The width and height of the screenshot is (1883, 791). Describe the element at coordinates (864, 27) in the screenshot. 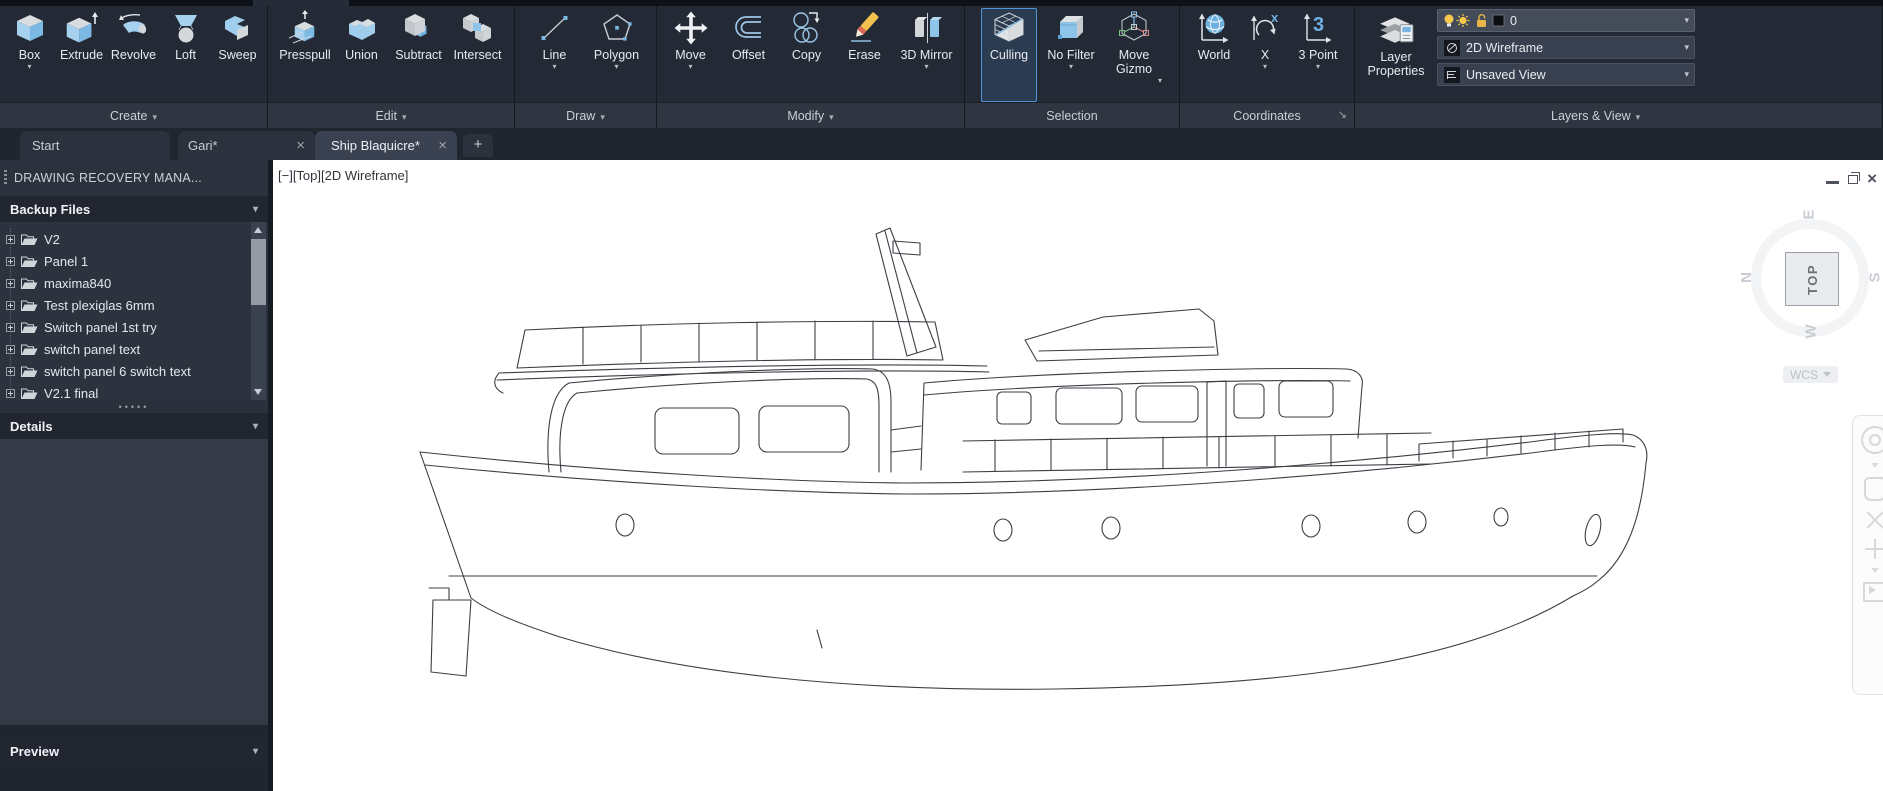

I see `erase-icon` at that location.